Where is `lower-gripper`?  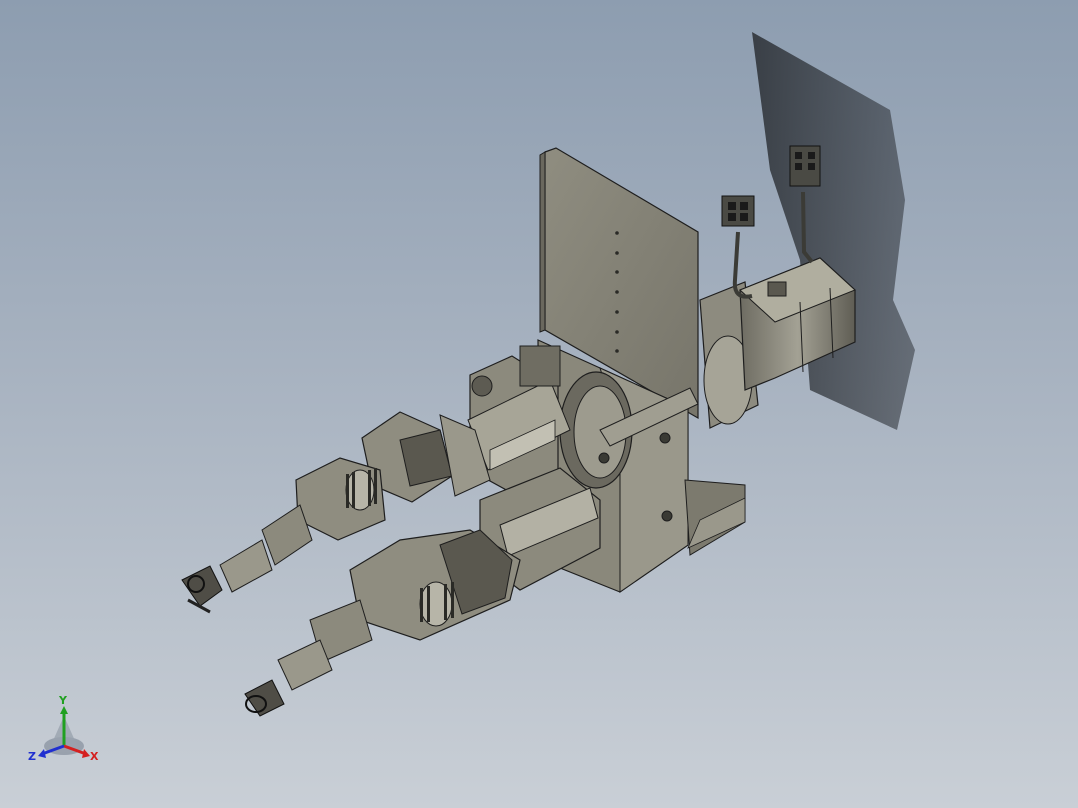
lower-gripper is located at coordinates (264, 698).